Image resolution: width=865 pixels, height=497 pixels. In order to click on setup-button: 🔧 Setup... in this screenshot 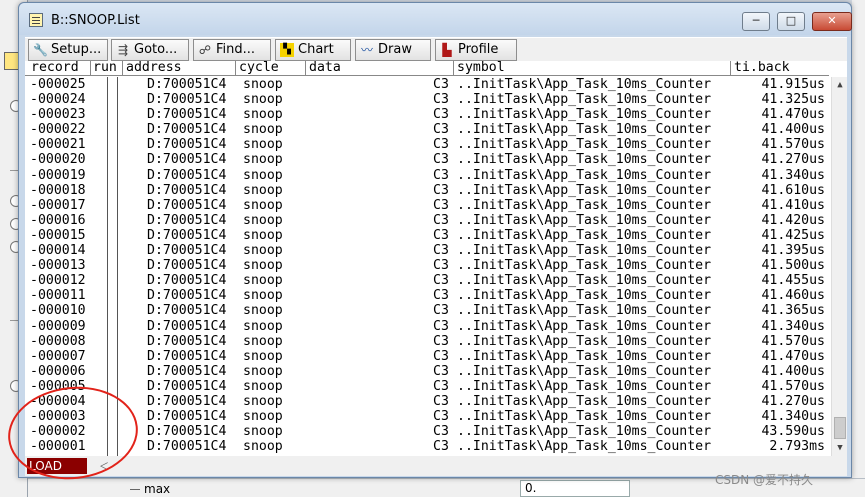, I will do `click(68, 50)`.